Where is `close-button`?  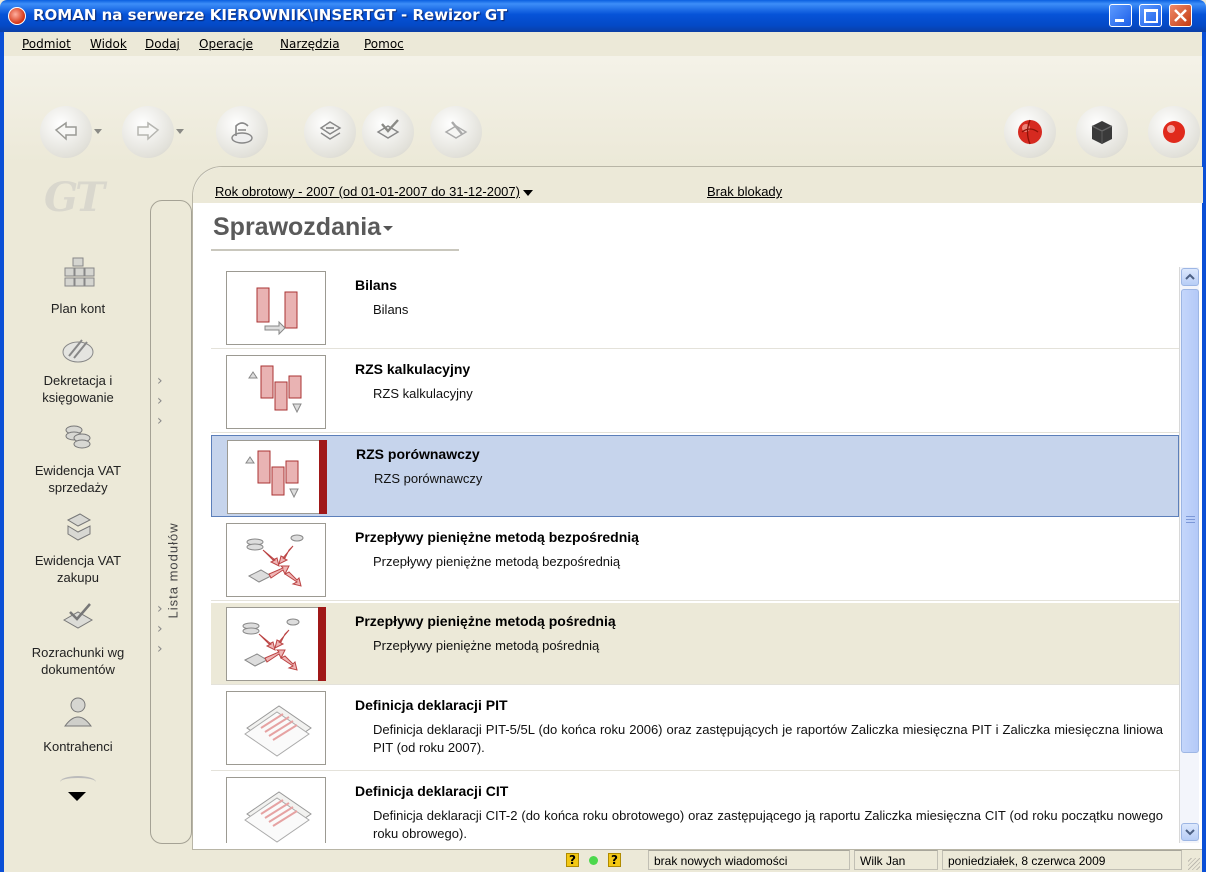 close-button is located at coordinates (1180, 15).